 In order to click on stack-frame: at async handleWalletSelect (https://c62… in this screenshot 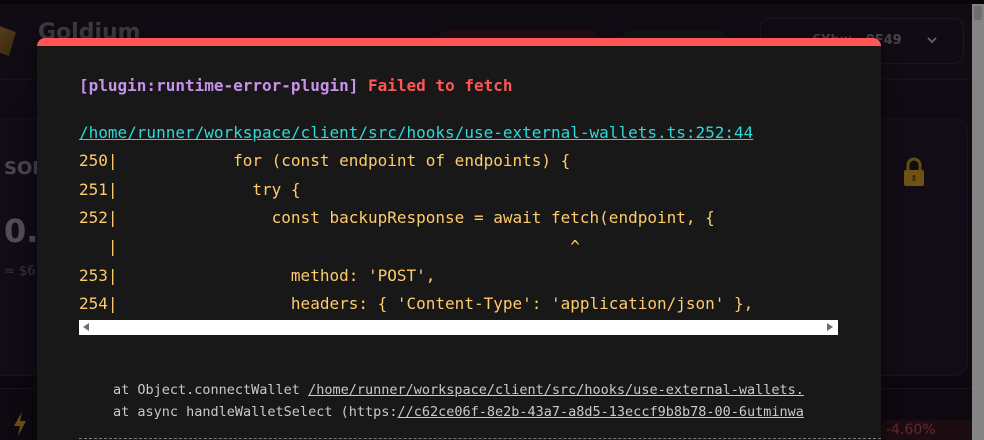, I will do `click(458, 412)`.